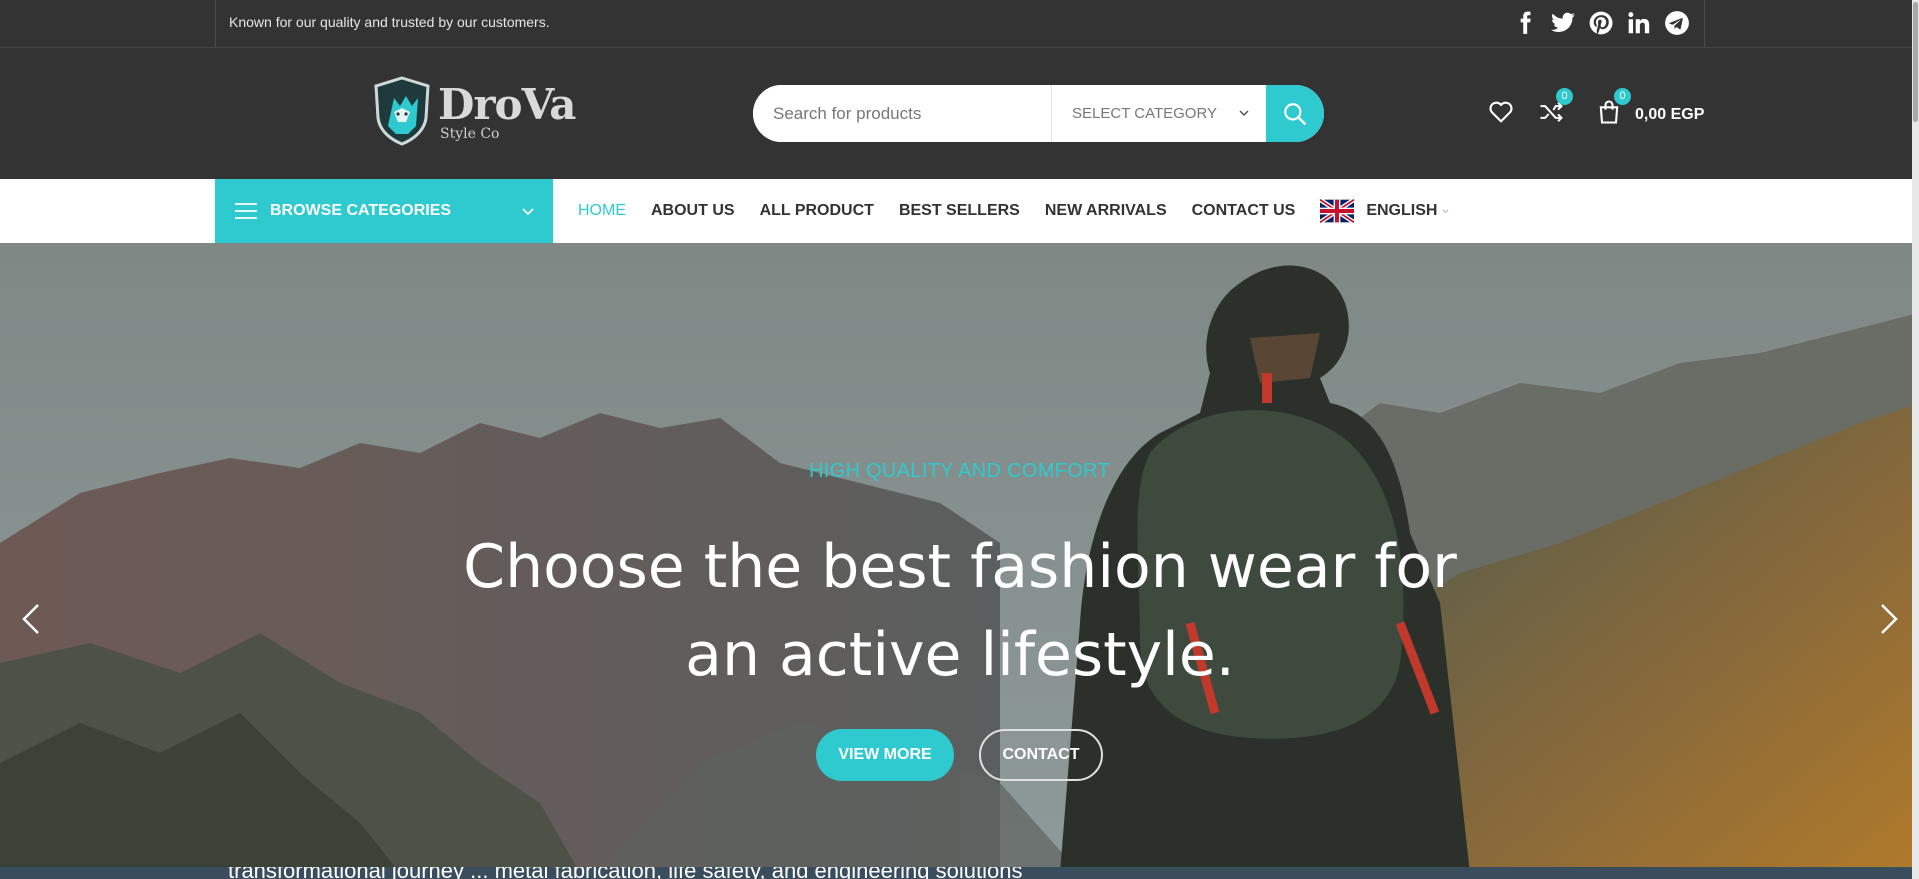 The image size is (1919, 879). I want to click on pinterest-icon, so click(1601, 23).